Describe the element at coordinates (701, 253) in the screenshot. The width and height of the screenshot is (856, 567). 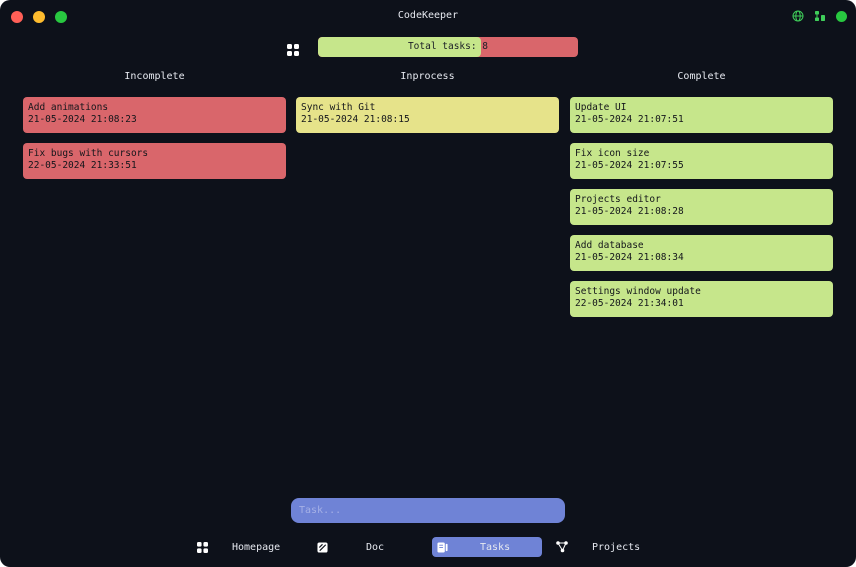
I see `task-card: Add database 21-05-2024 21:08:34` at that location.